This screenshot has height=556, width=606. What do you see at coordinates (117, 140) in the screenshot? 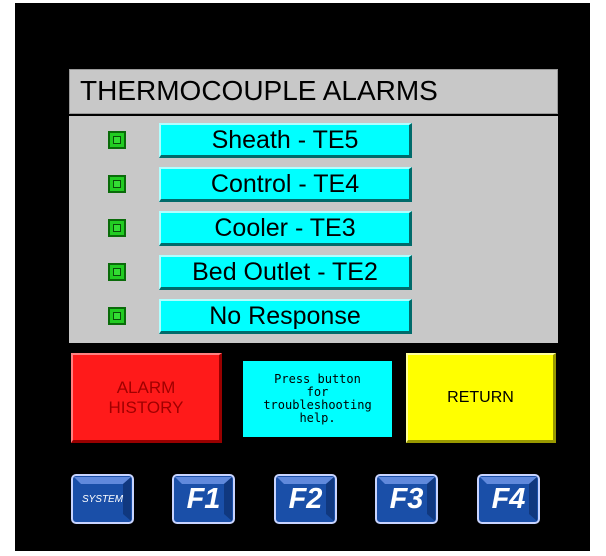
I see `alarm-indicator-sheath` at bounding box center [117, 140].